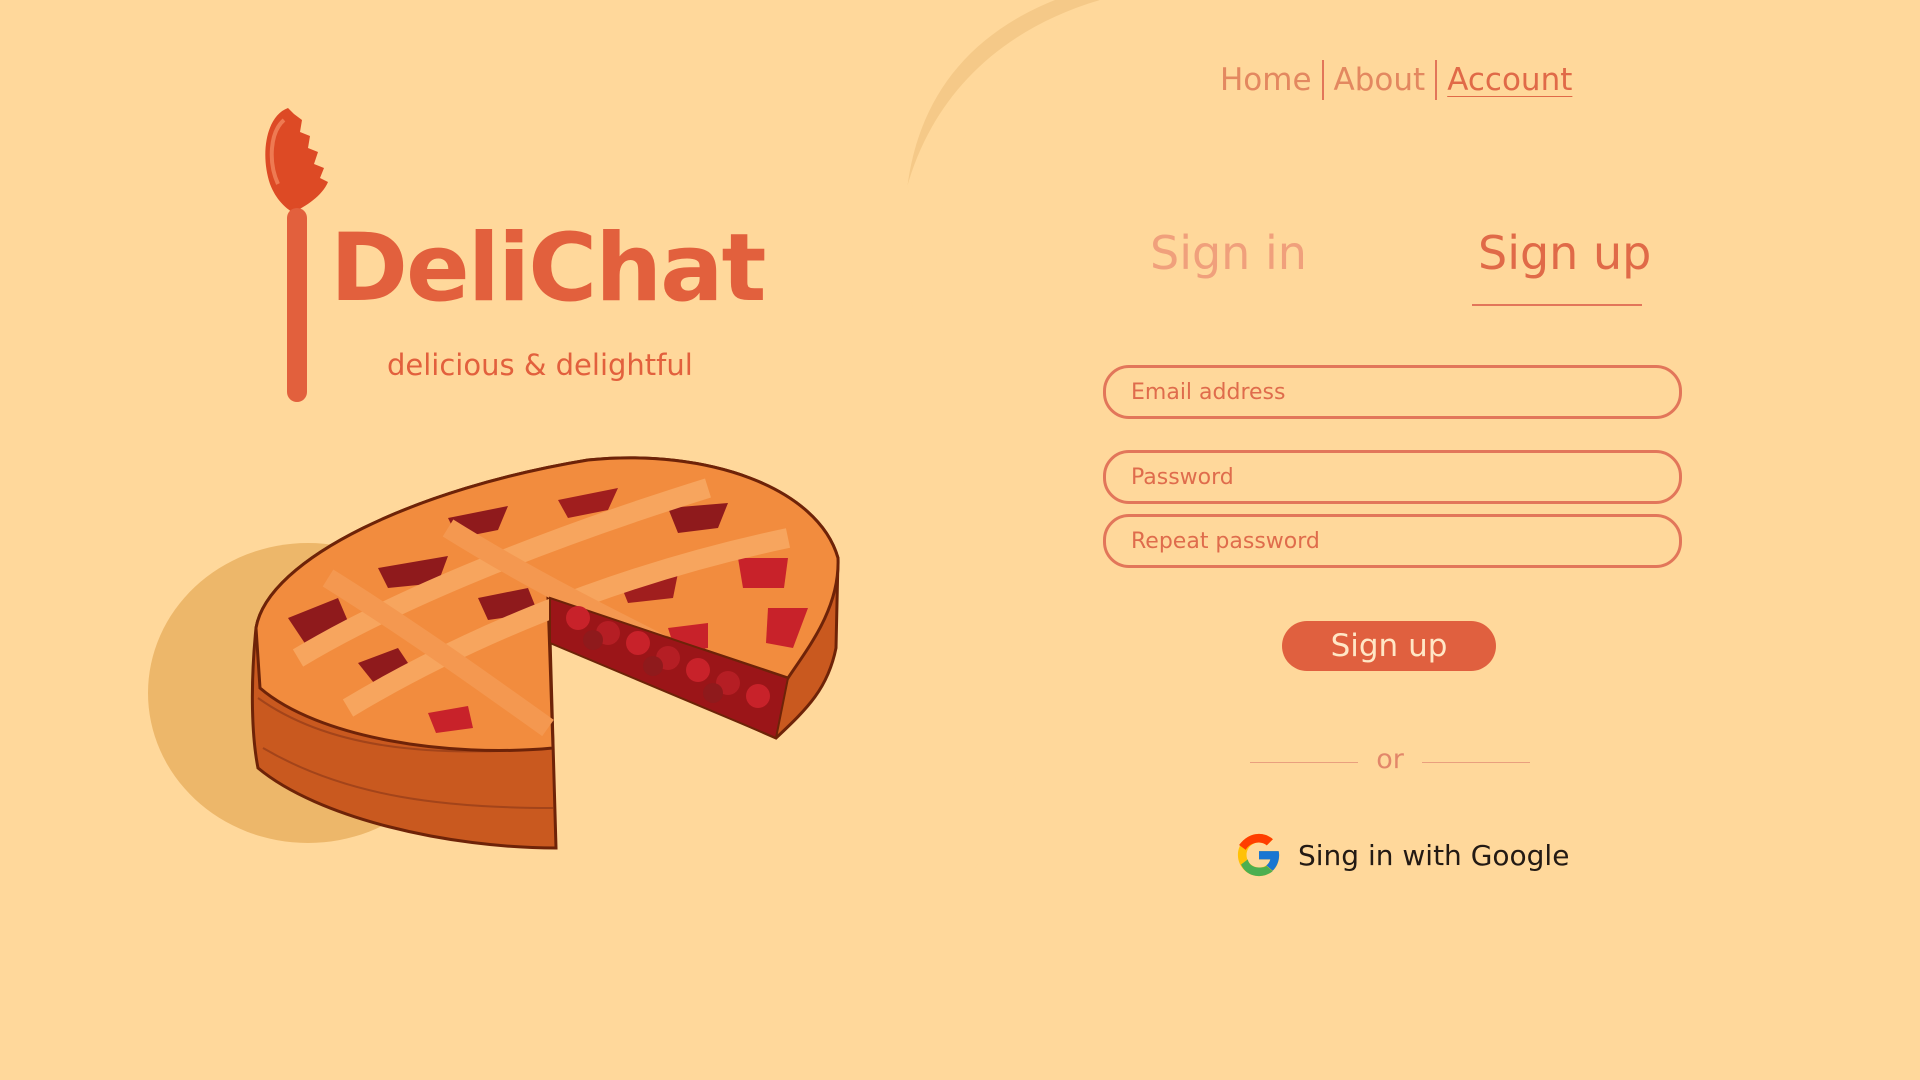 The width and height of the screenshot is (1920, 1080). What do you see at coordinates (1564, 253) in the screenshot?
I see `tab-sign-up: Sign up` at bounding box center [1564, 253].